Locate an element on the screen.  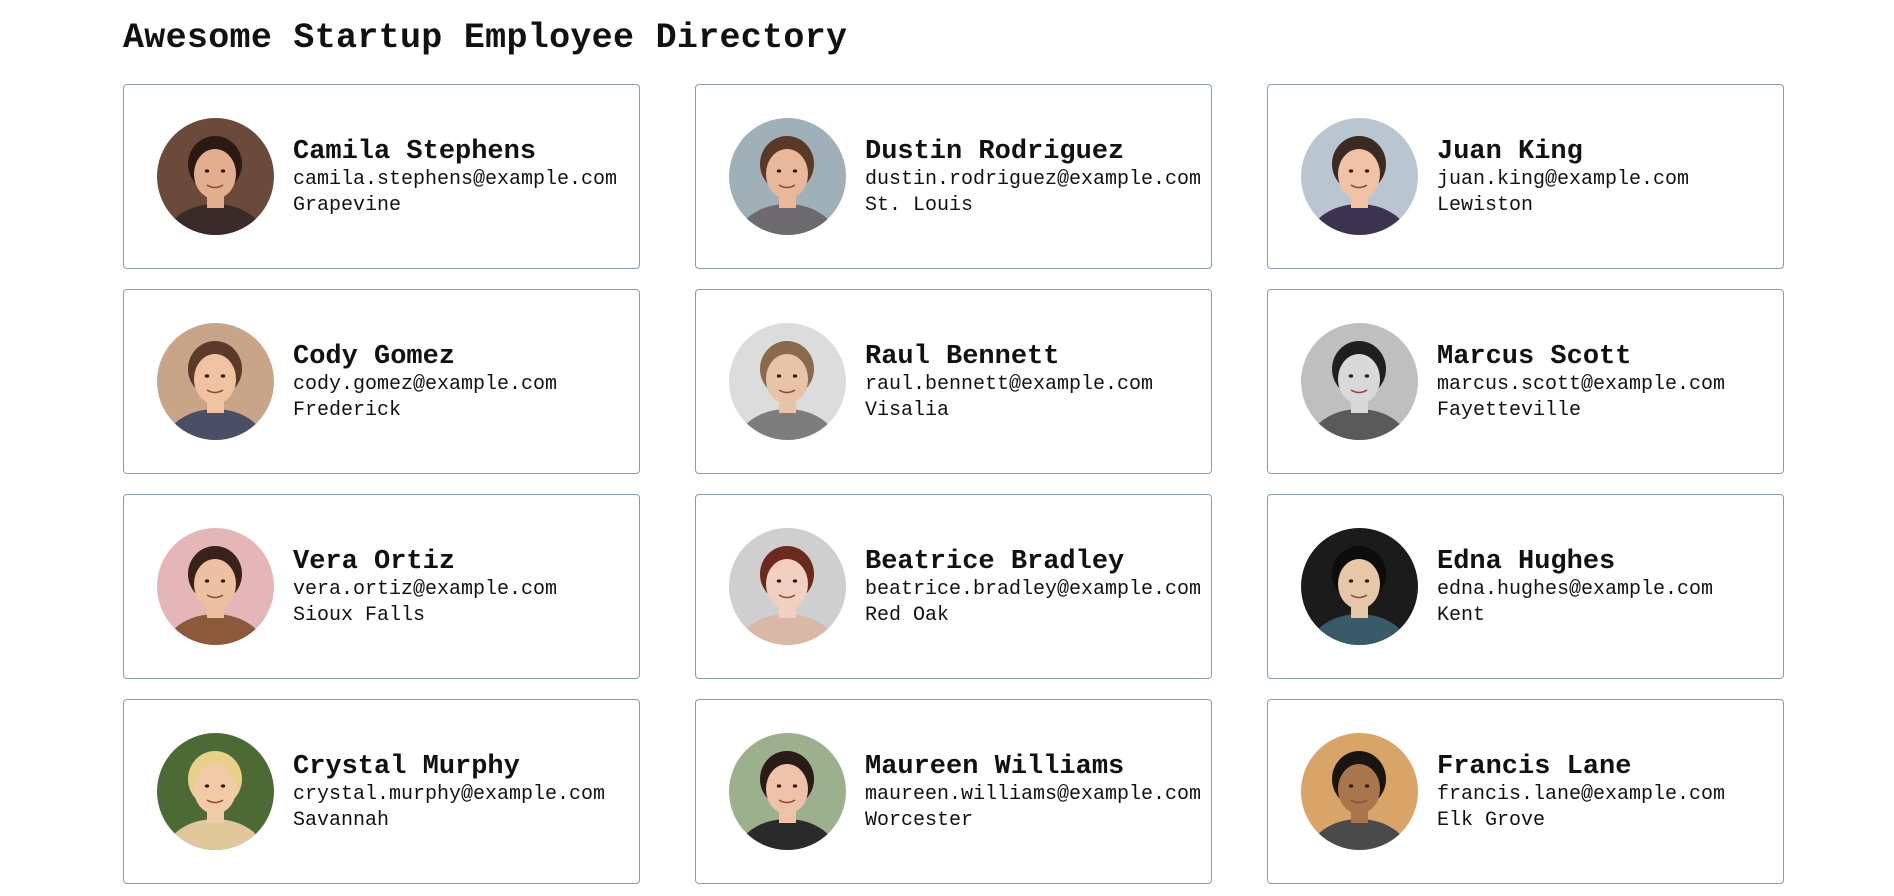
employee-city: Frederick is located at coordinates (347, 410).